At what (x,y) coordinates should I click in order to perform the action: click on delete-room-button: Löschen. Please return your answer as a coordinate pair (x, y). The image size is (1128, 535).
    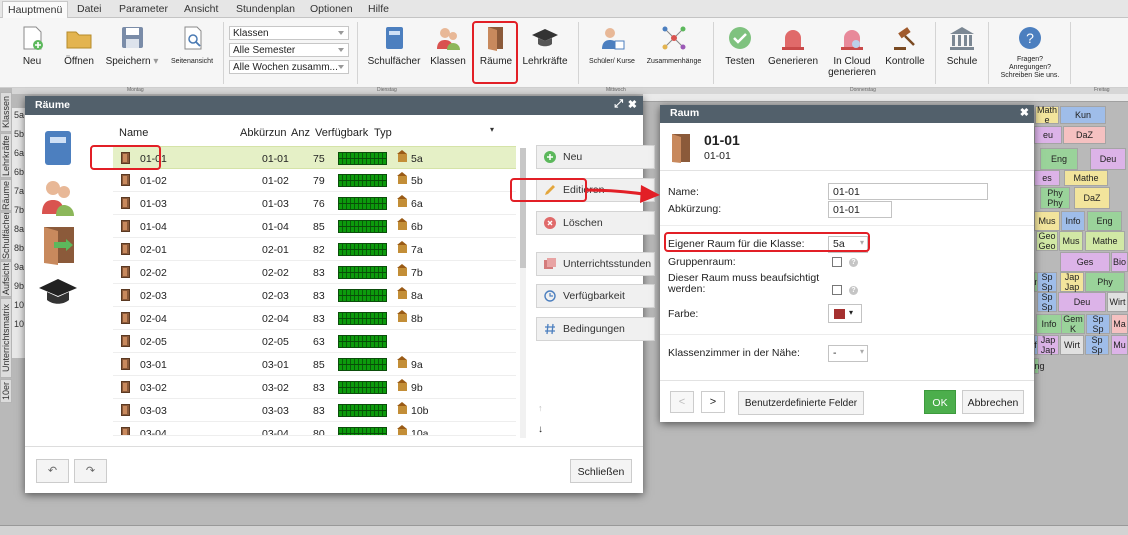
    Looking at the image, I should click on (595, 223).